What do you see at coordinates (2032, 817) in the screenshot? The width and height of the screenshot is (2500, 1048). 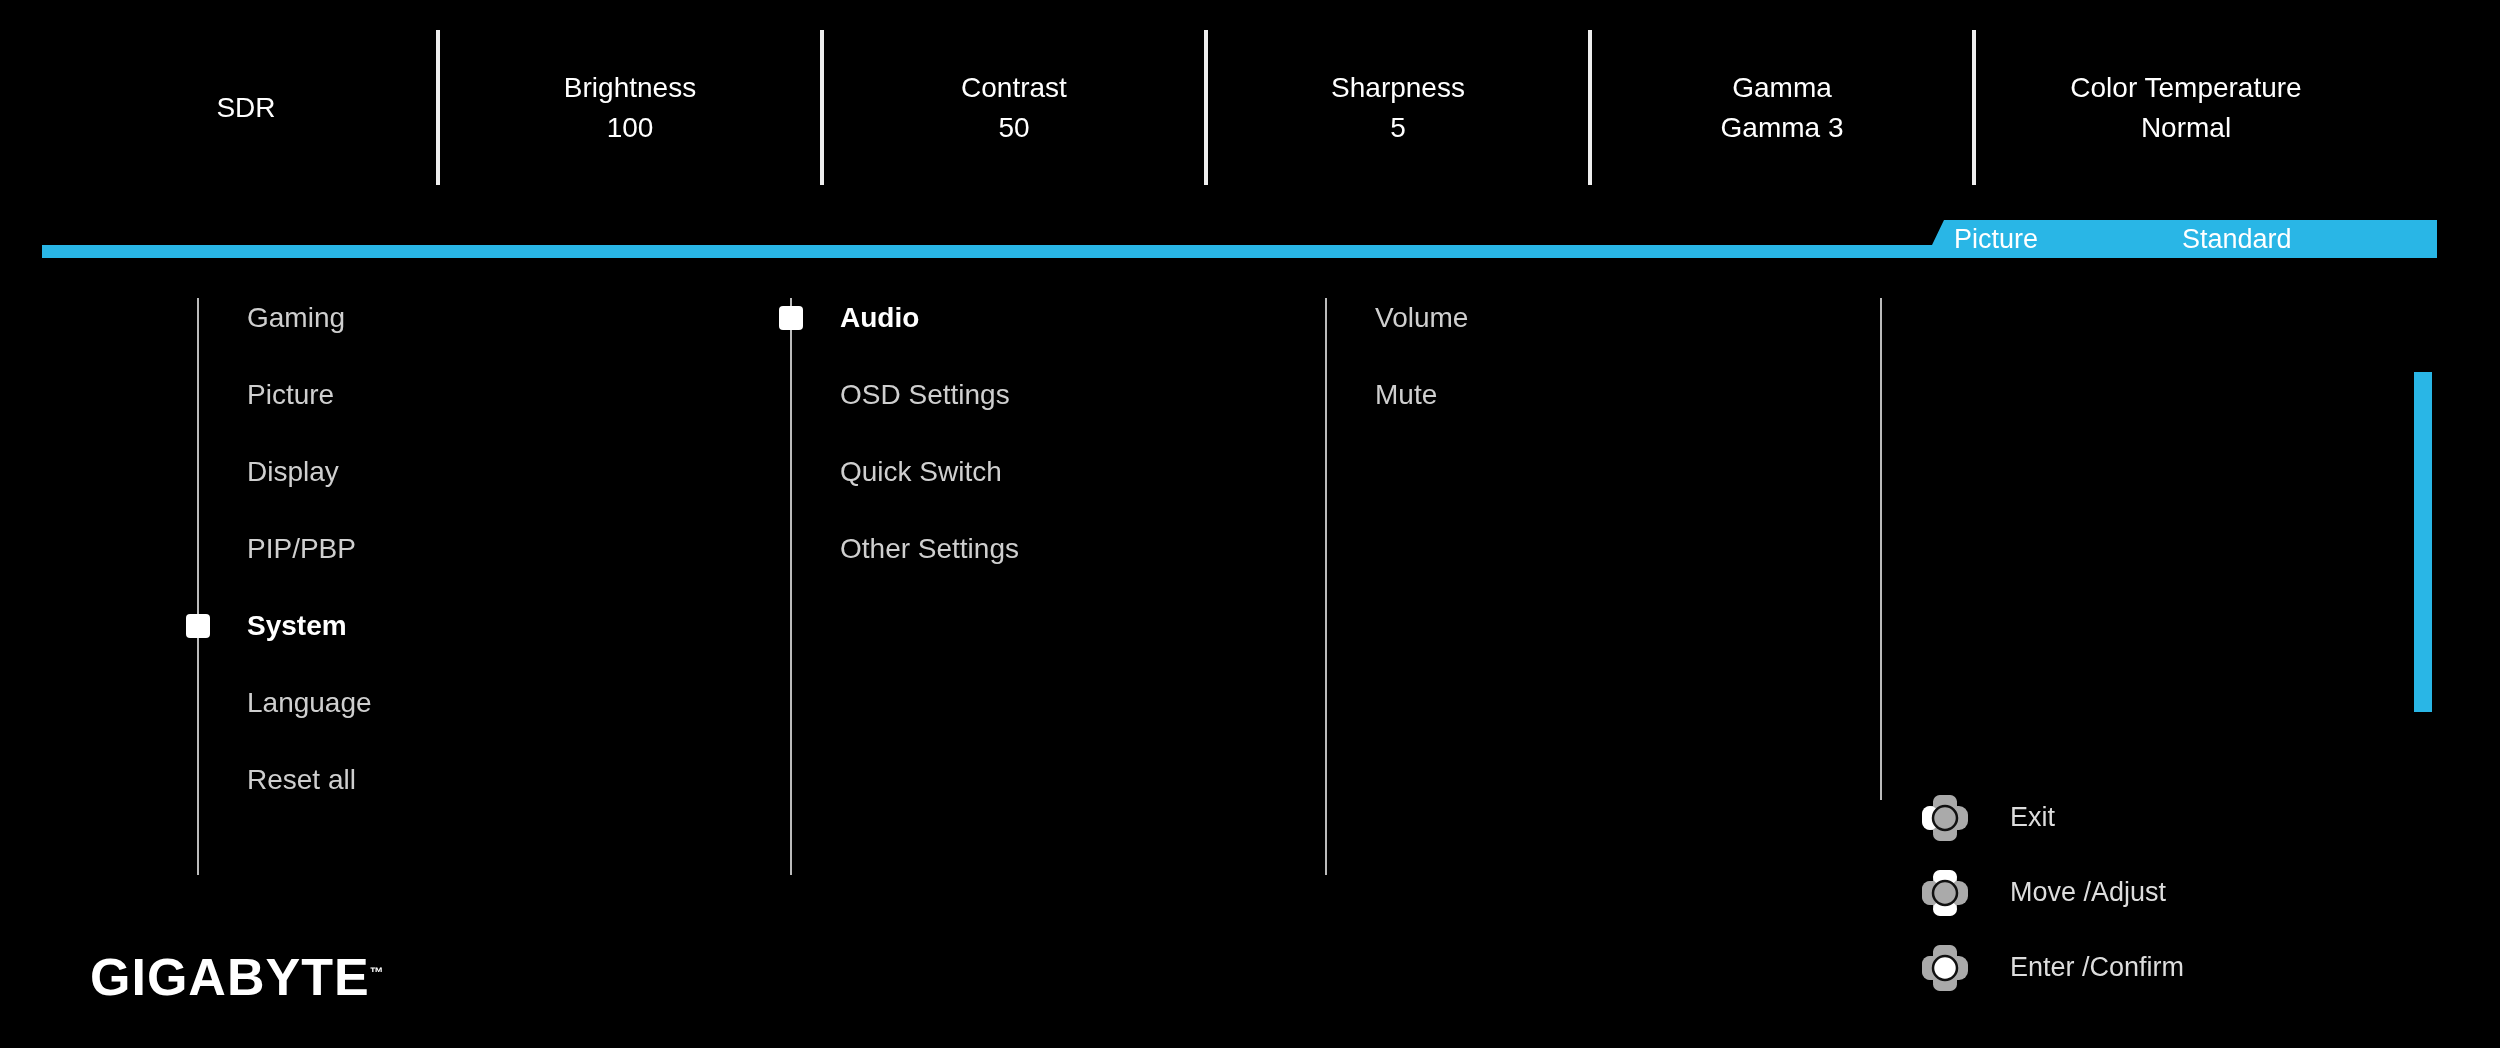 I see `hint-label: Exit` at bounding box center [2032, 817].